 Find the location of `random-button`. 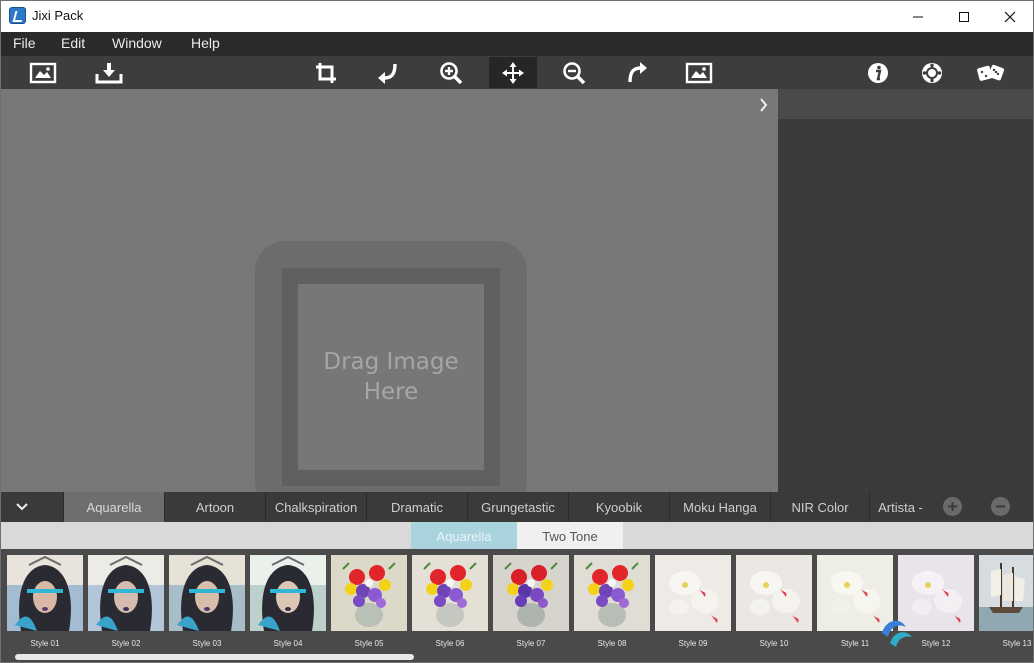

random-button is located at coordinates (991, 72).